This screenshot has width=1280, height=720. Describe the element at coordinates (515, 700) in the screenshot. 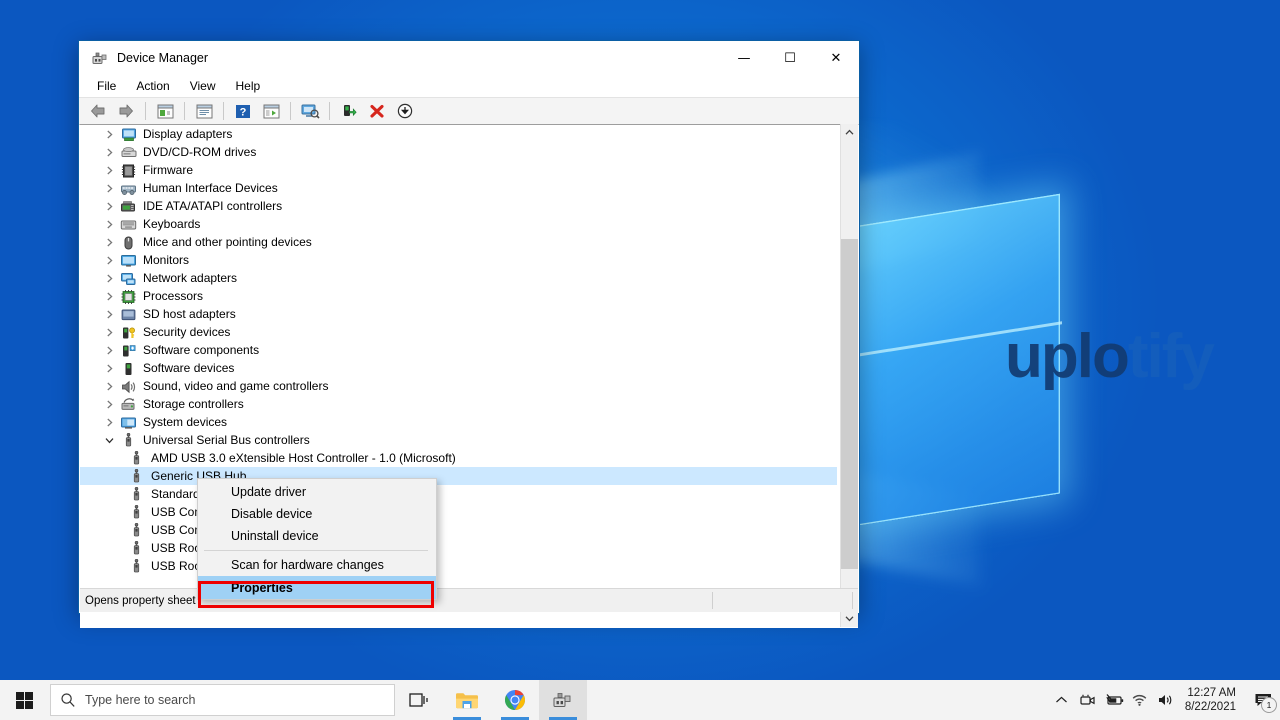

I see `chrome-button` at that location.